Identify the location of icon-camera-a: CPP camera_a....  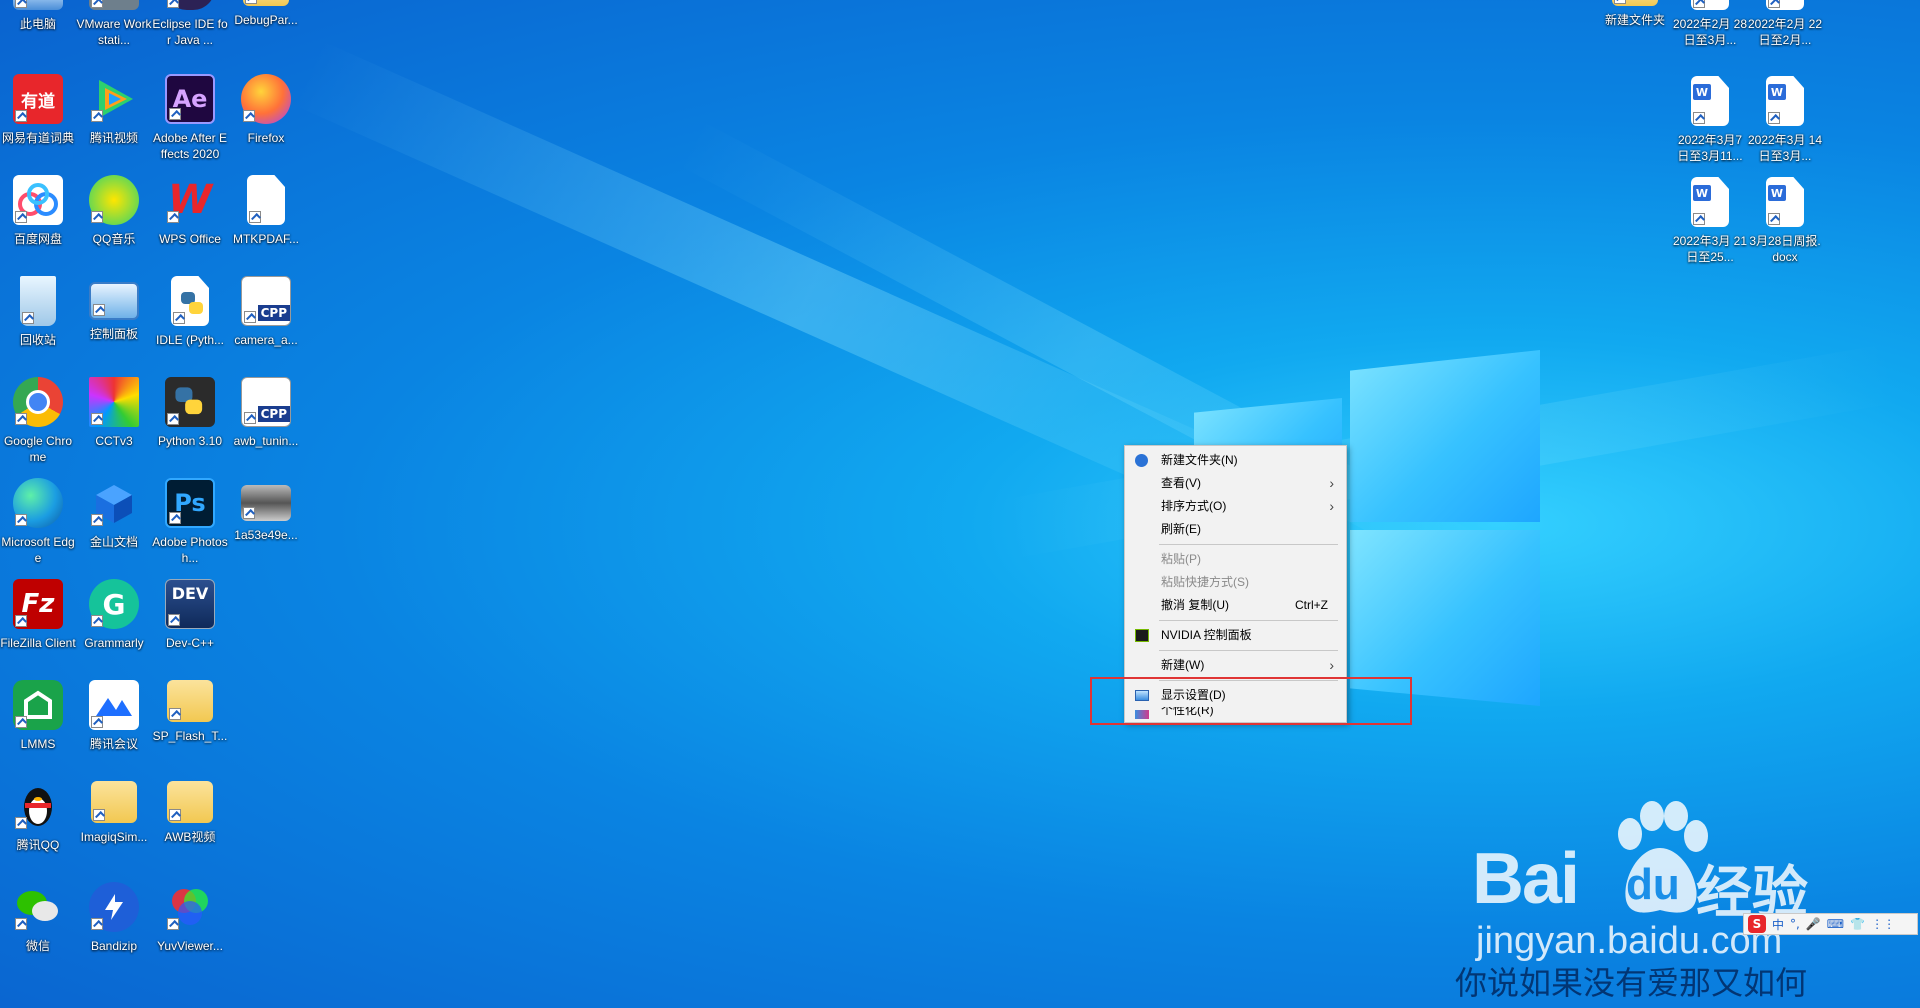
(266, 312).